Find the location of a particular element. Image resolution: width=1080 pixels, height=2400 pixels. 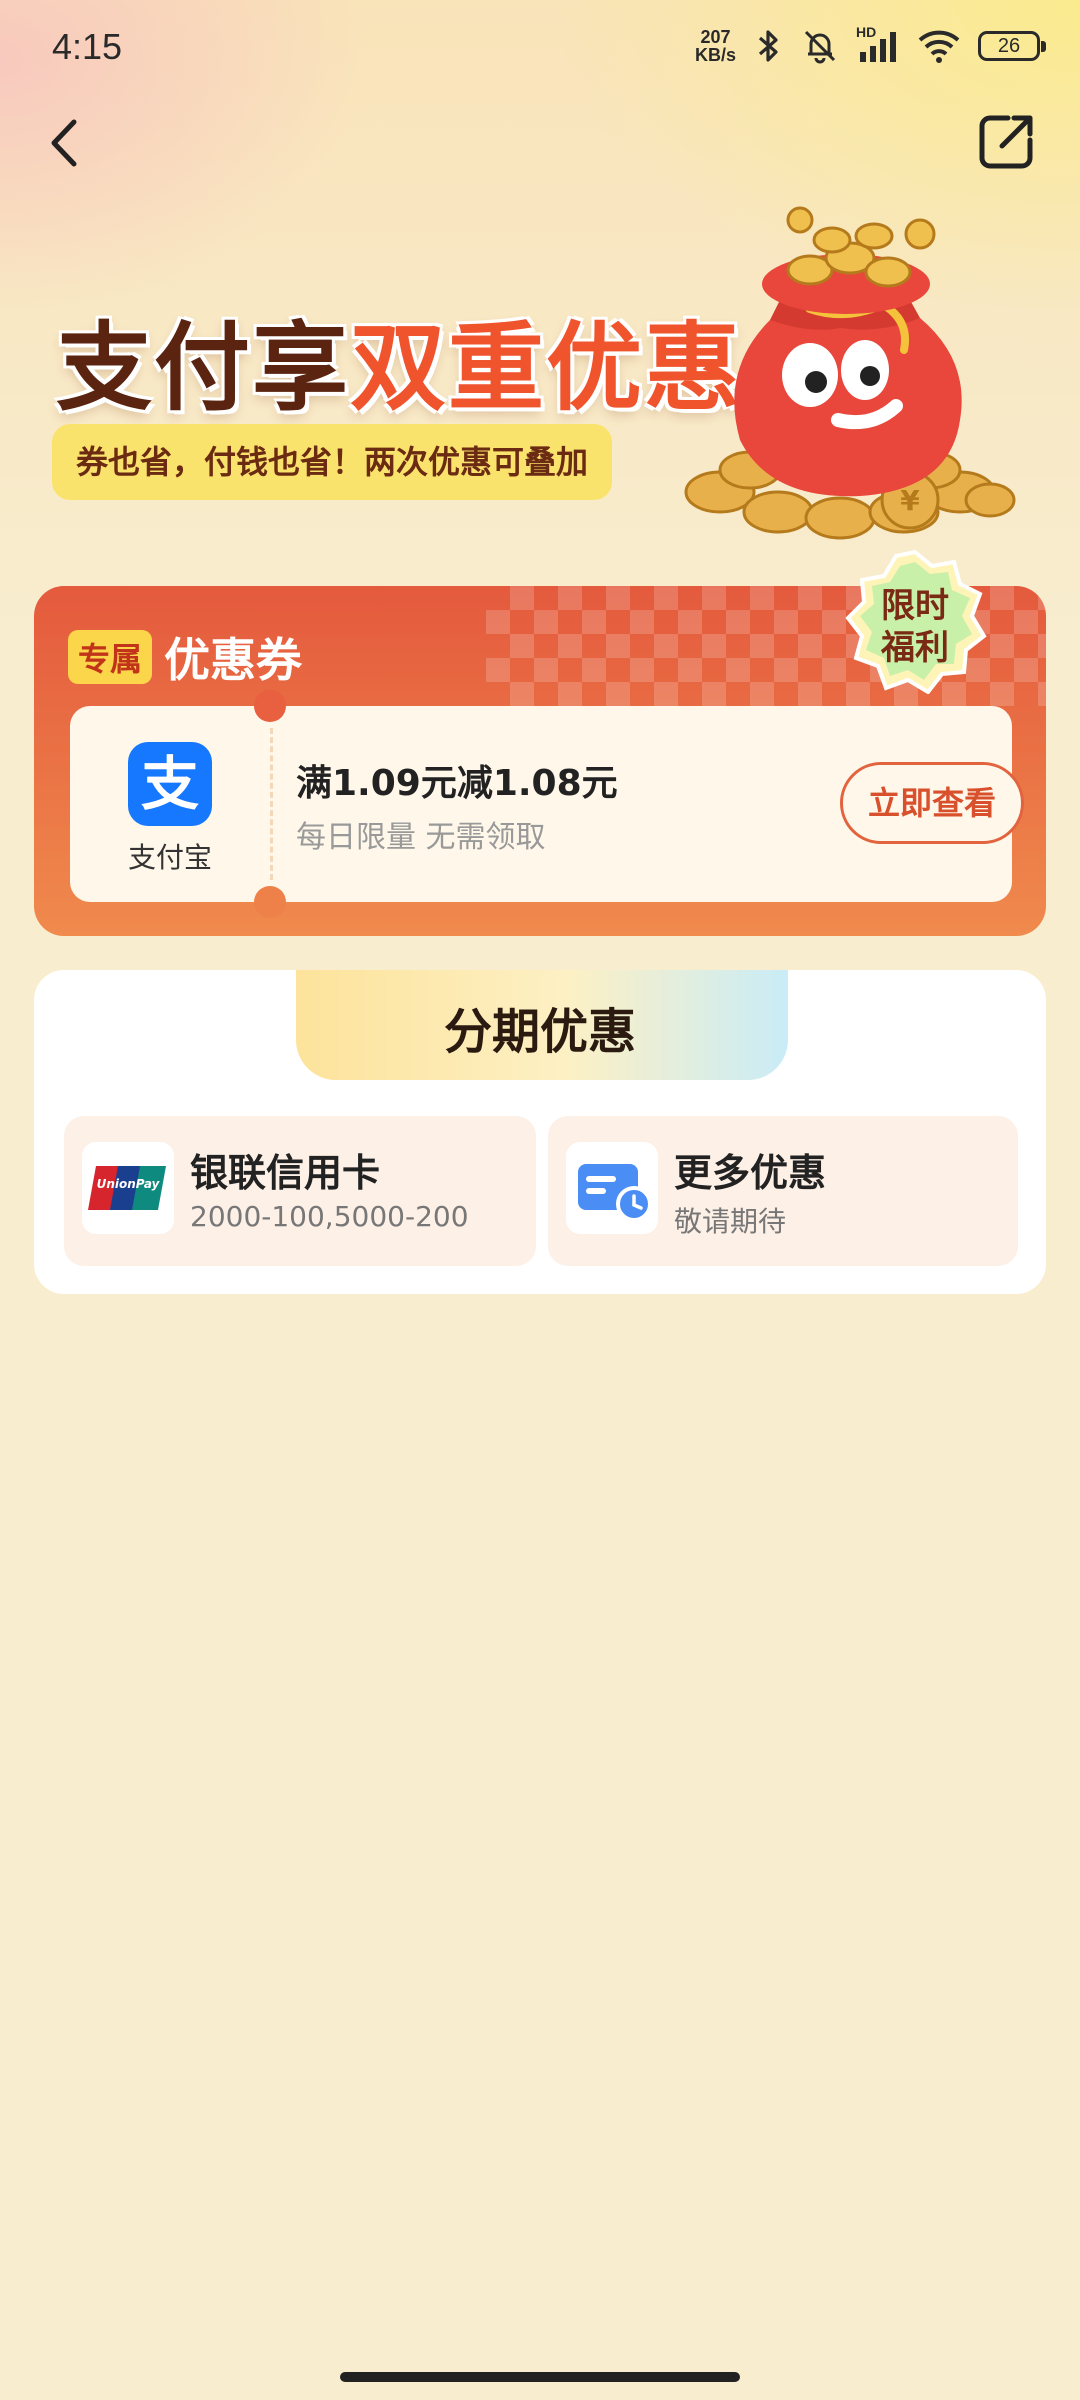

coupon-provider: 支付宝 is located at coordinates (169, 857).